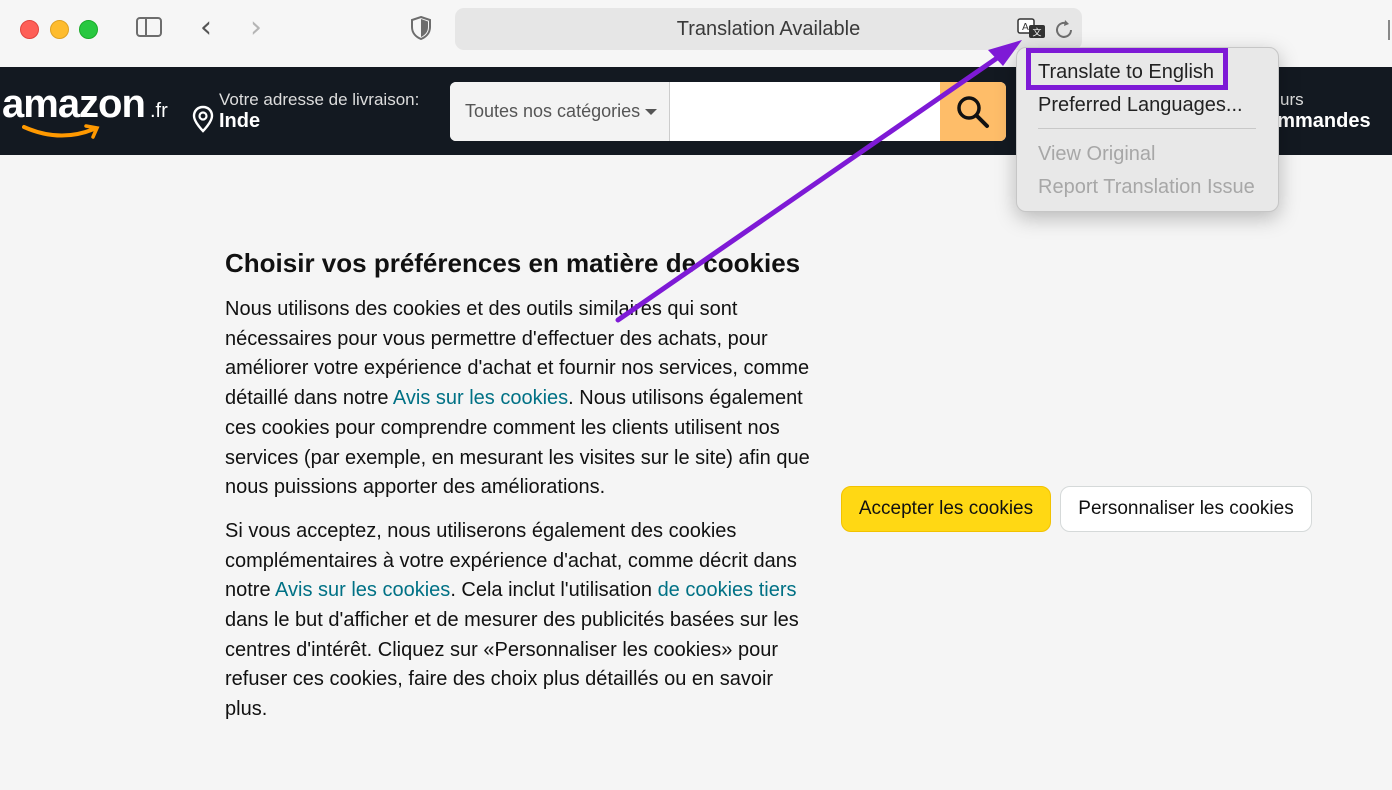 Image resolution: width=1392 pixels, height=790 pixels. What do you see at coordinates (553, 111) in the screenshot?
I see `category-select-label: Toutes nos catégories` at bounding box center [553, 111].